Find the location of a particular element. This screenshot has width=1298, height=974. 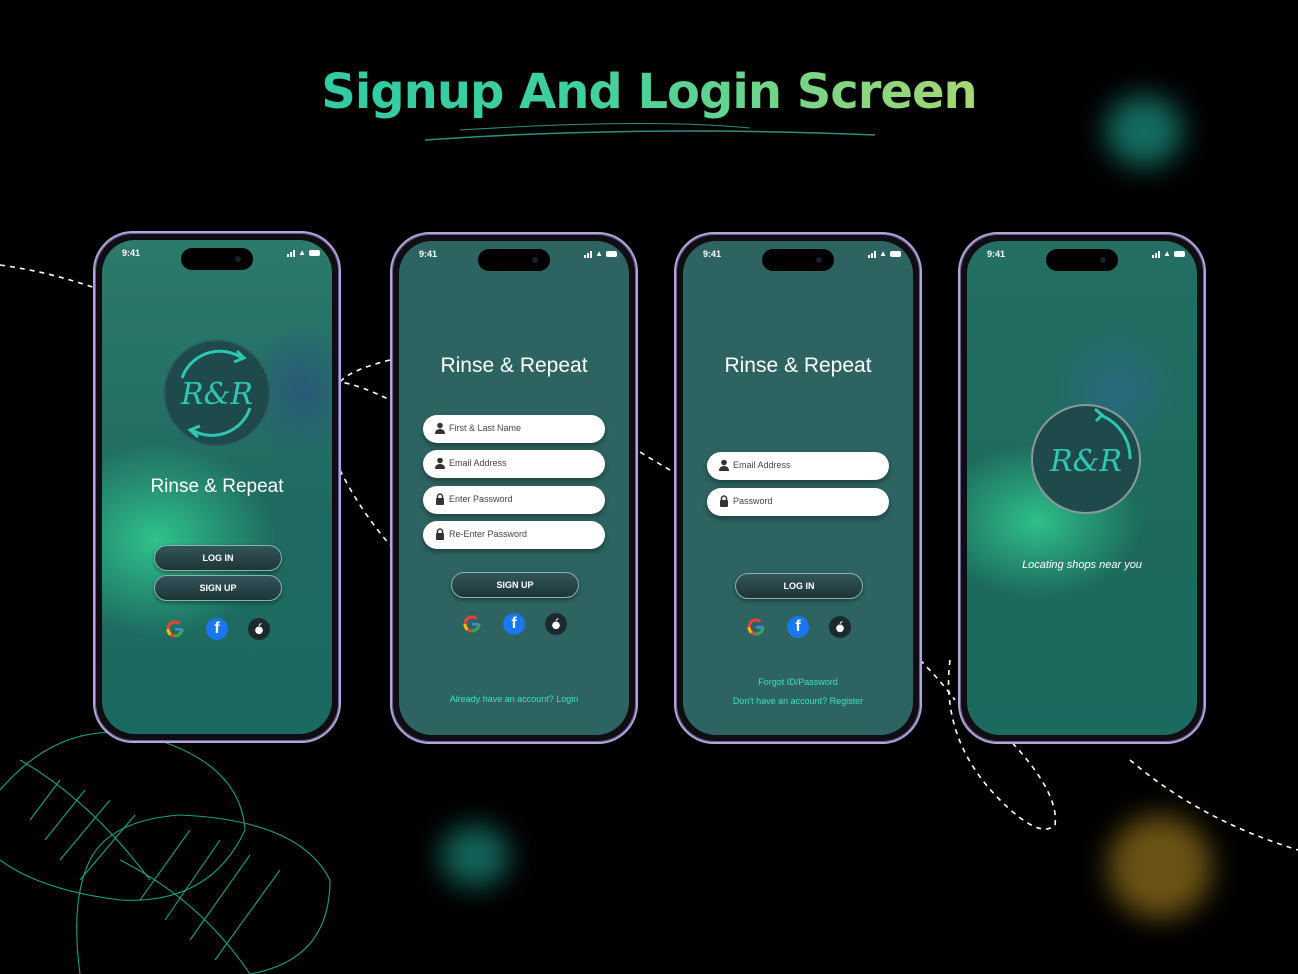

register-link: Don't have an account? Register is located at coordinates (798, 701).